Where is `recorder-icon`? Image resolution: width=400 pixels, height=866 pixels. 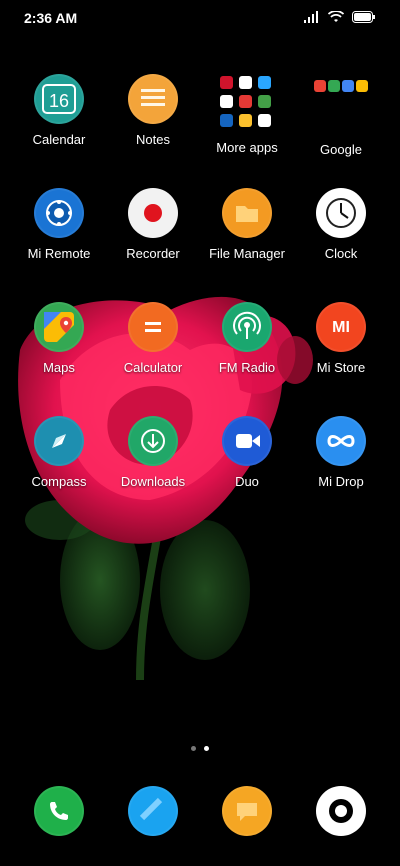
recorder-icon is located at coordinates (153, 213).